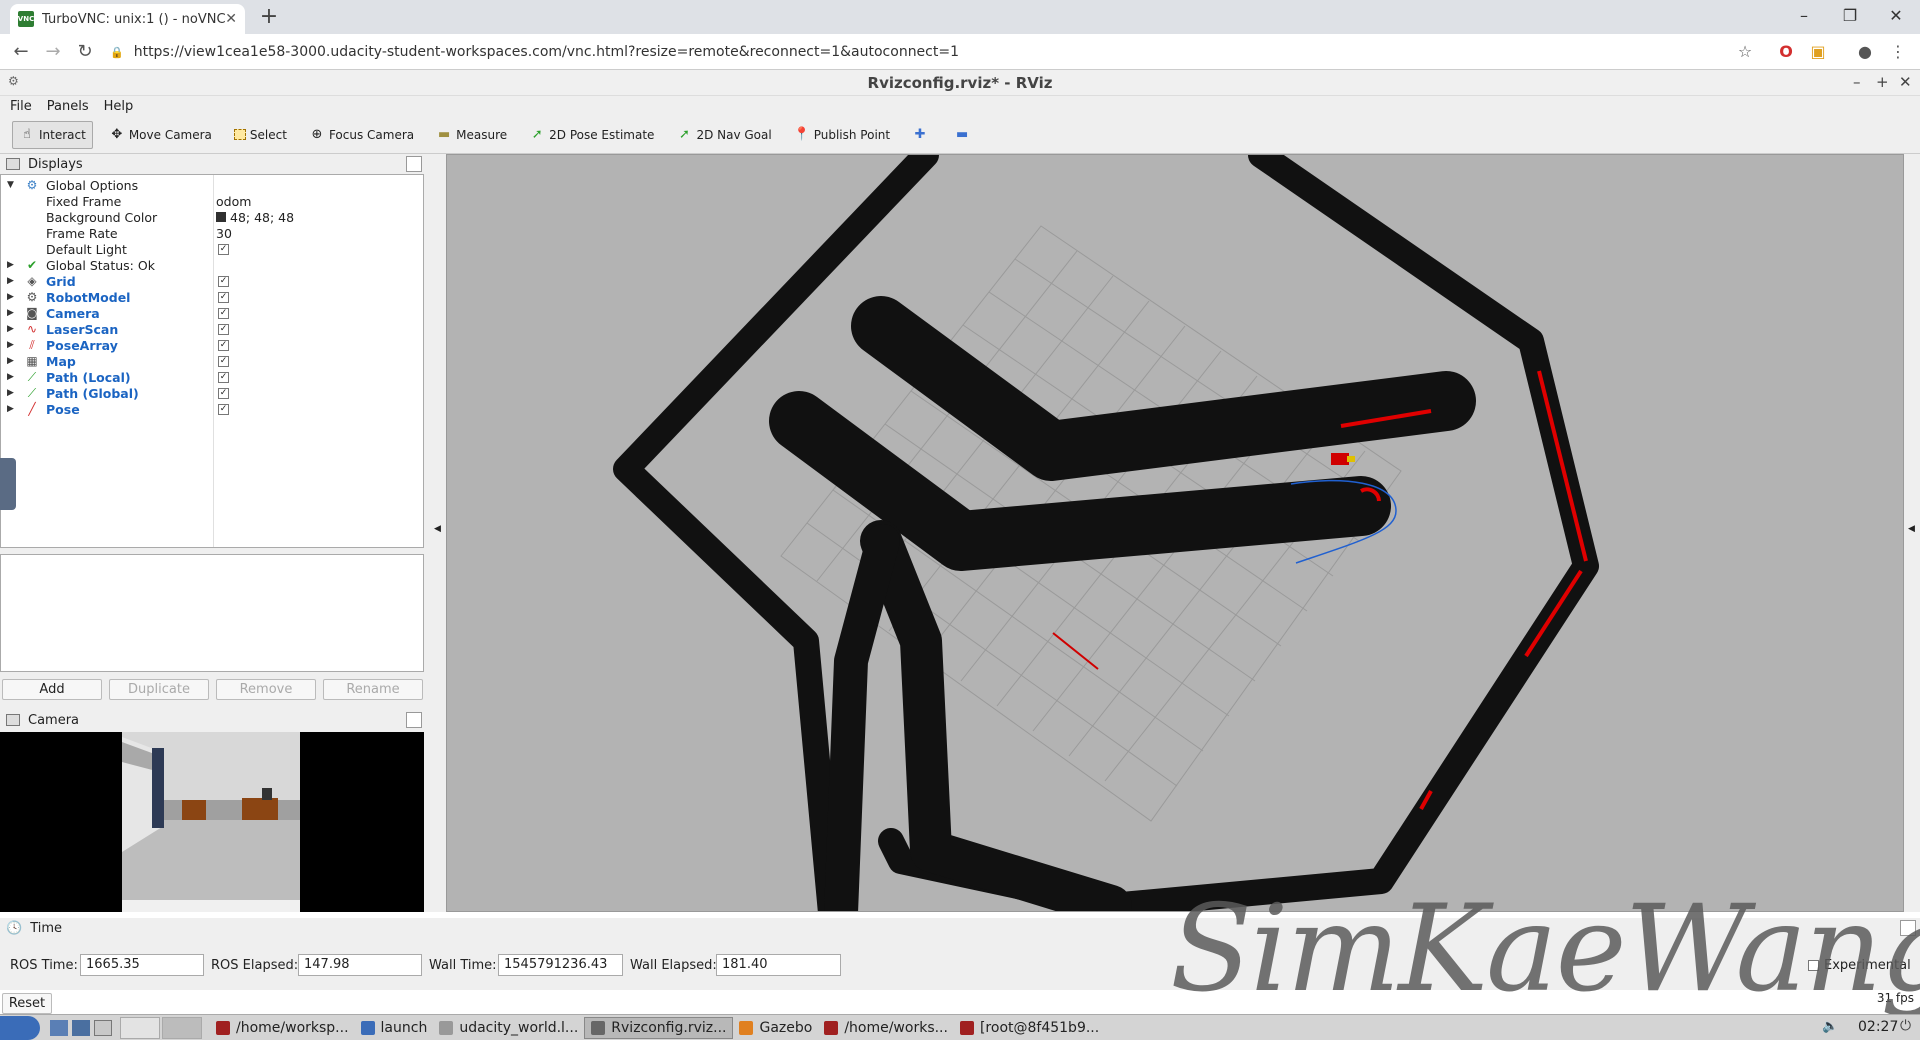 The image size is (1920, 1040). I want to click on robotmodel-checkbox: ✓, so click(223, 297).